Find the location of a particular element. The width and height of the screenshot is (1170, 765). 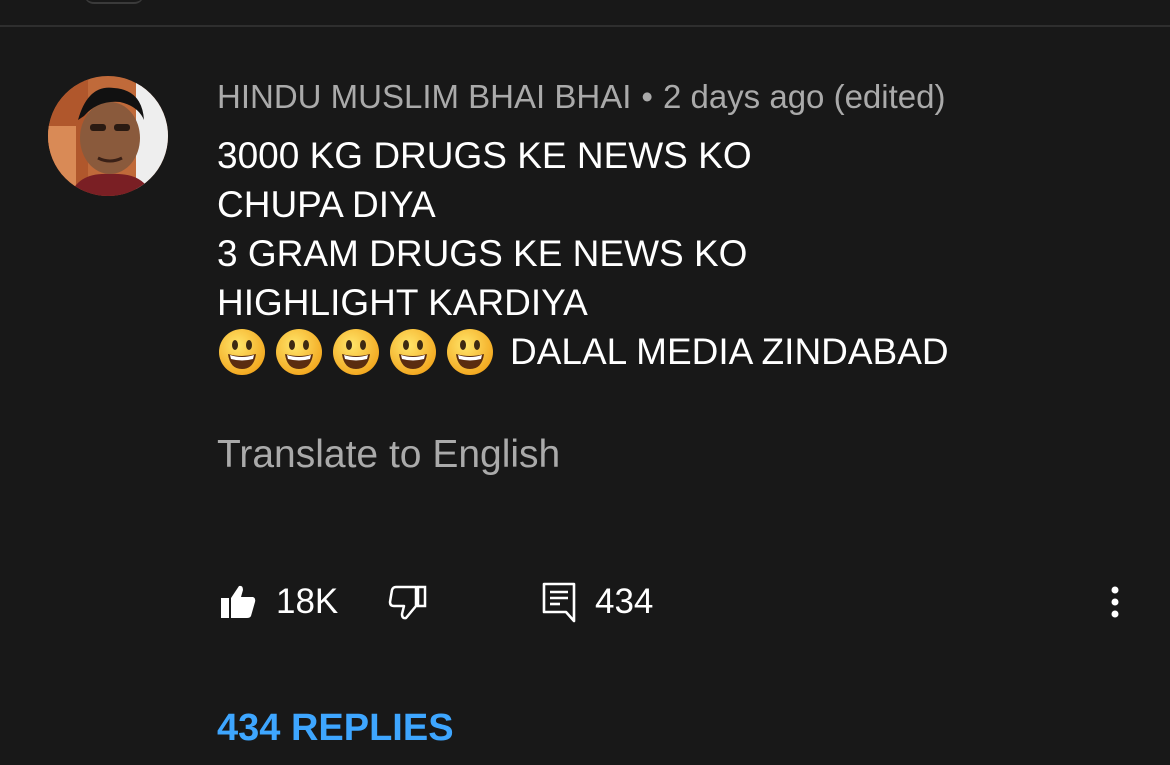

avatar-photo is located at coordinates (108, 136).